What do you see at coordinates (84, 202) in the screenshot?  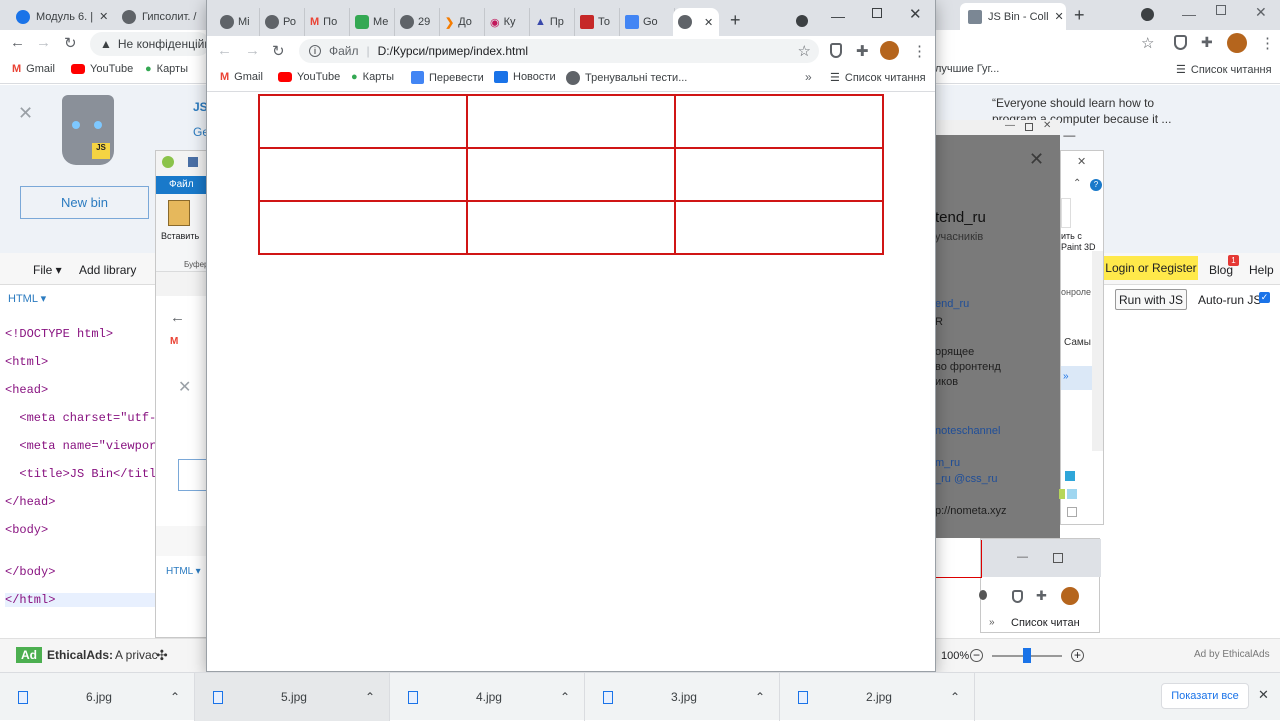 I see `new-bin-button: New bin` at bounding box center [84, 202].